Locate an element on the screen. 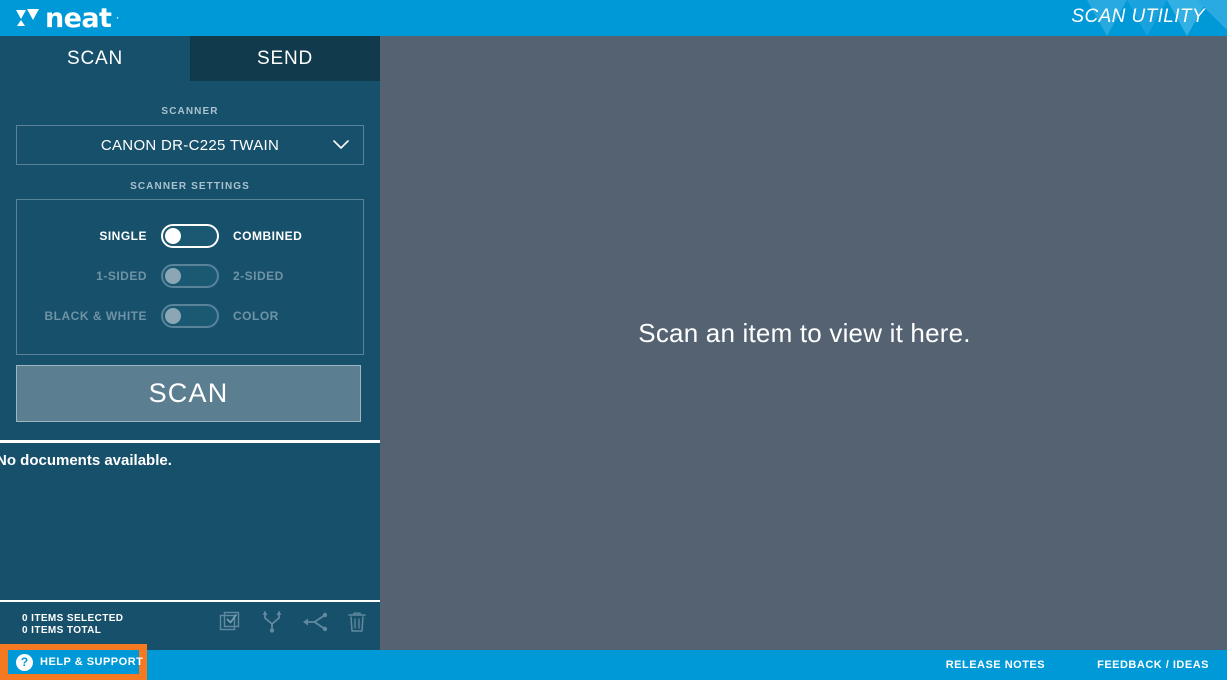 This screenshot has width=1227, height=680. item-counts: 0 ITEMS SELECTED 0 ITEMS TOTAL is located at coordinates (72, 625).